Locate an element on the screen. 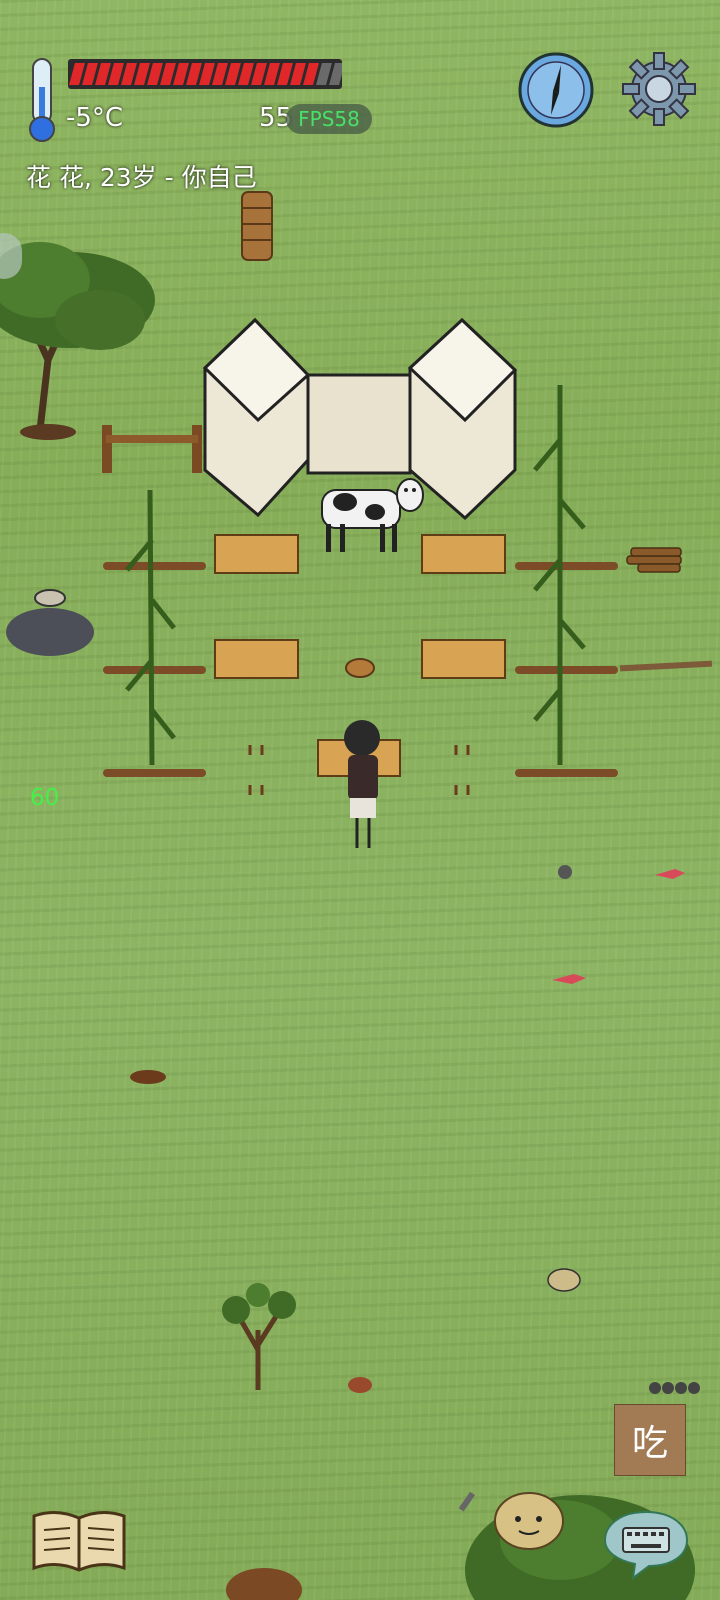 The height and width of the screenshot is (1600, 720). player-name-label: 花 花, 23岁 - 你自己 is located at coordinates (141, 177).